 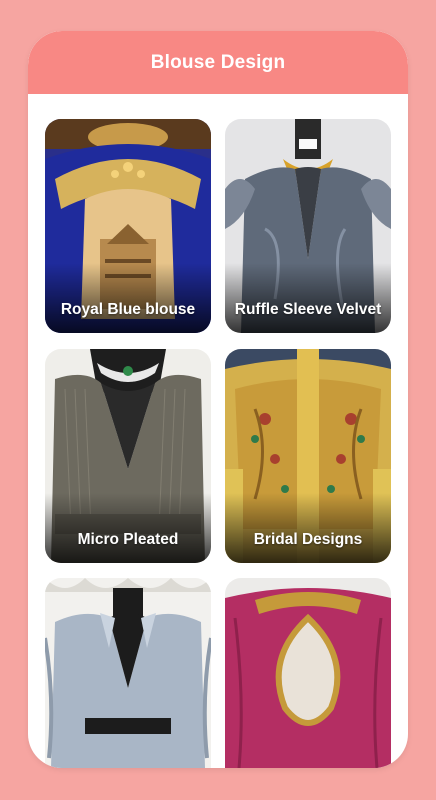 What do you see at coordinates (308, 539) in the screenshot?
I see `card-label: Bridal Designs` at bounding box center [308, 539].